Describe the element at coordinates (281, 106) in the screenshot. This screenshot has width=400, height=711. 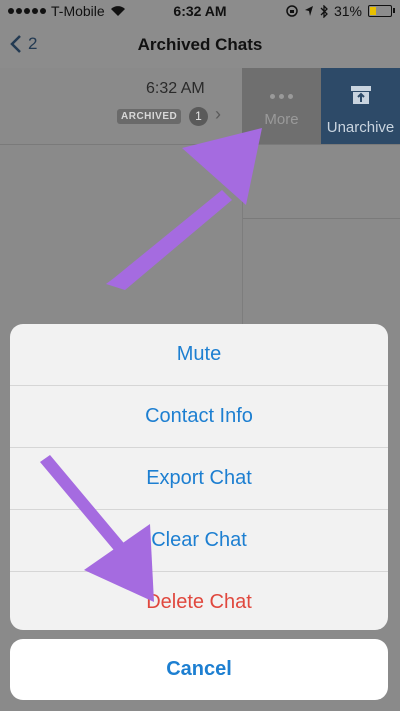
I see `more-button: More` at that location.